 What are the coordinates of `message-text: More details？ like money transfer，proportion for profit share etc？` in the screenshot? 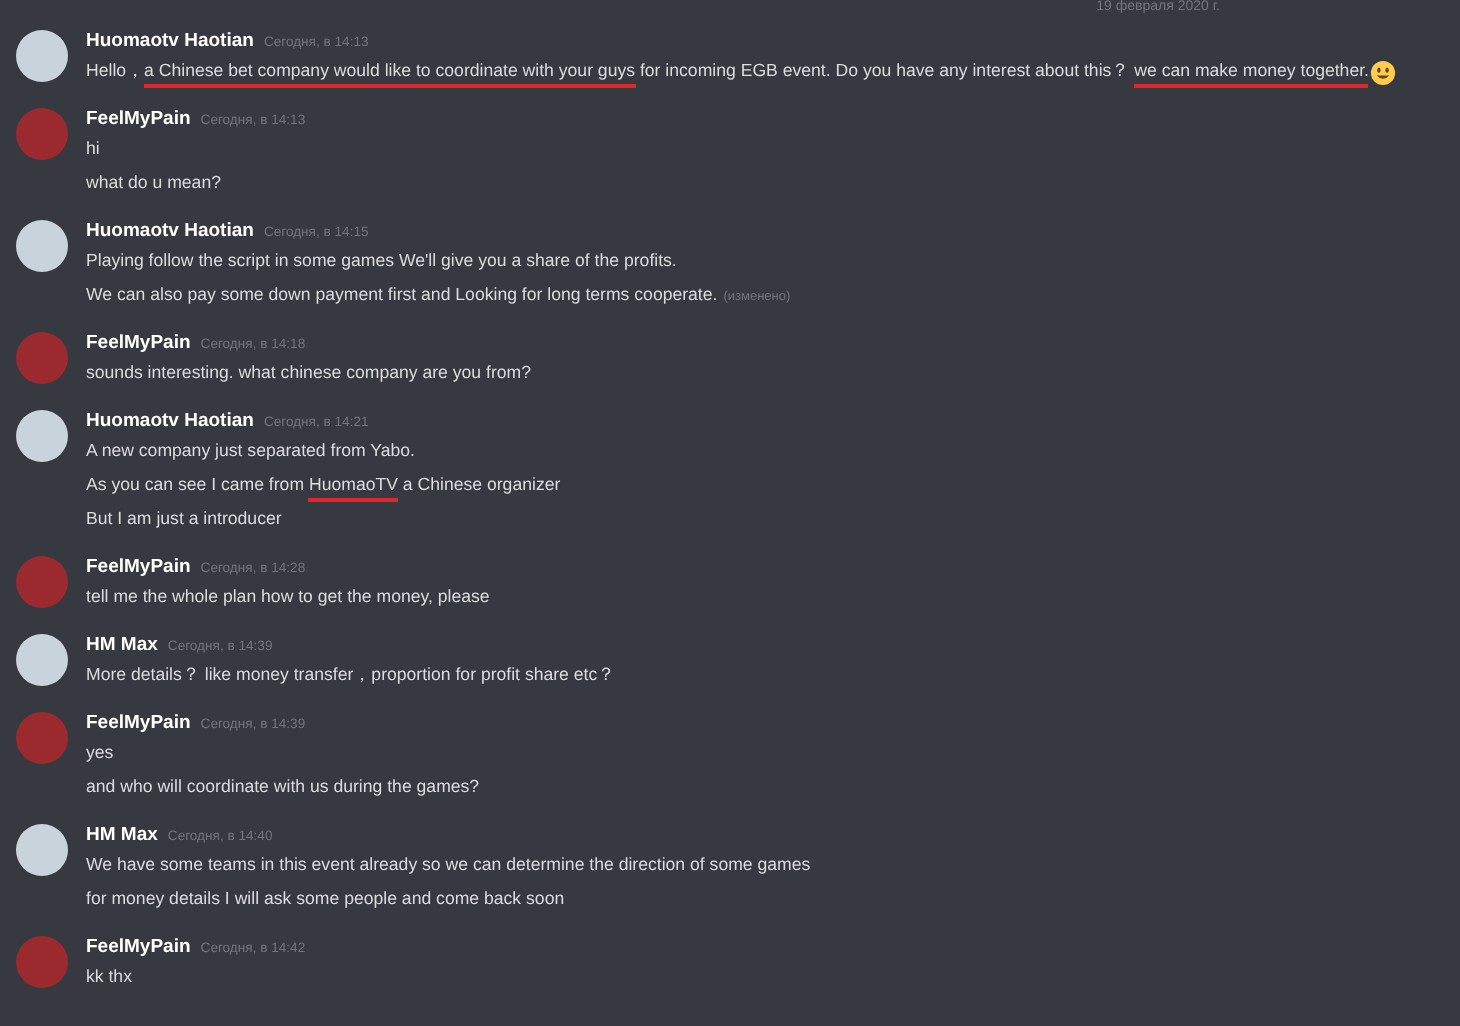 It's located at (351, 675).